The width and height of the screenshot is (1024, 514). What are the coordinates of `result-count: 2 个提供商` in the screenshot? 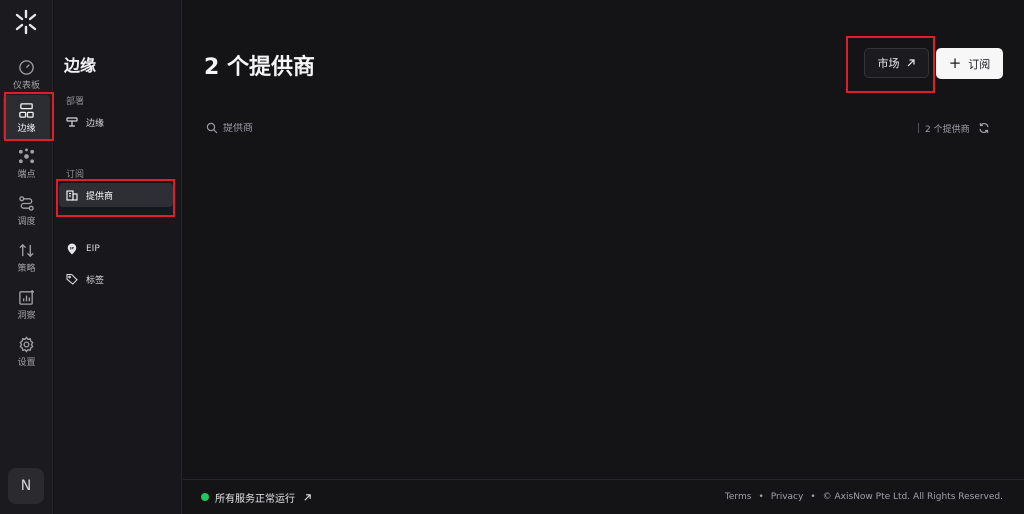 It's located at (954, 128).